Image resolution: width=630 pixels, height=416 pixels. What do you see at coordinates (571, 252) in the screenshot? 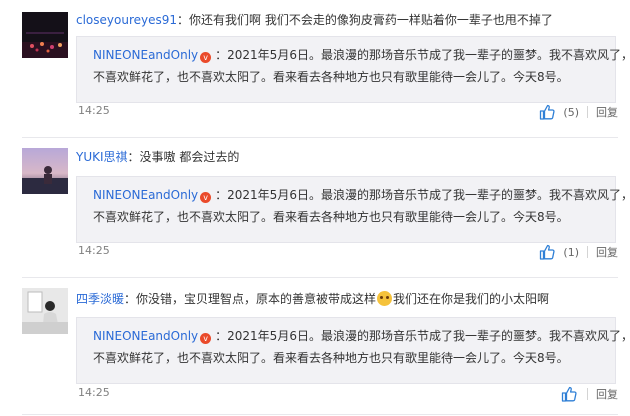
I see `like-count: (1)` at bounding box center [571, 252].